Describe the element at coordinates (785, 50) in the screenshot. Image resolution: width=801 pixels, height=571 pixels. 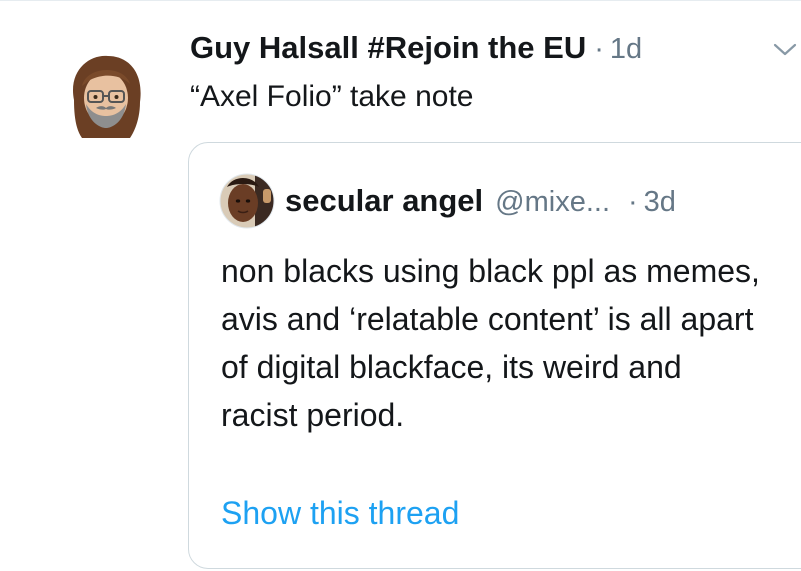
I see `chevron-down-icon` at that location.